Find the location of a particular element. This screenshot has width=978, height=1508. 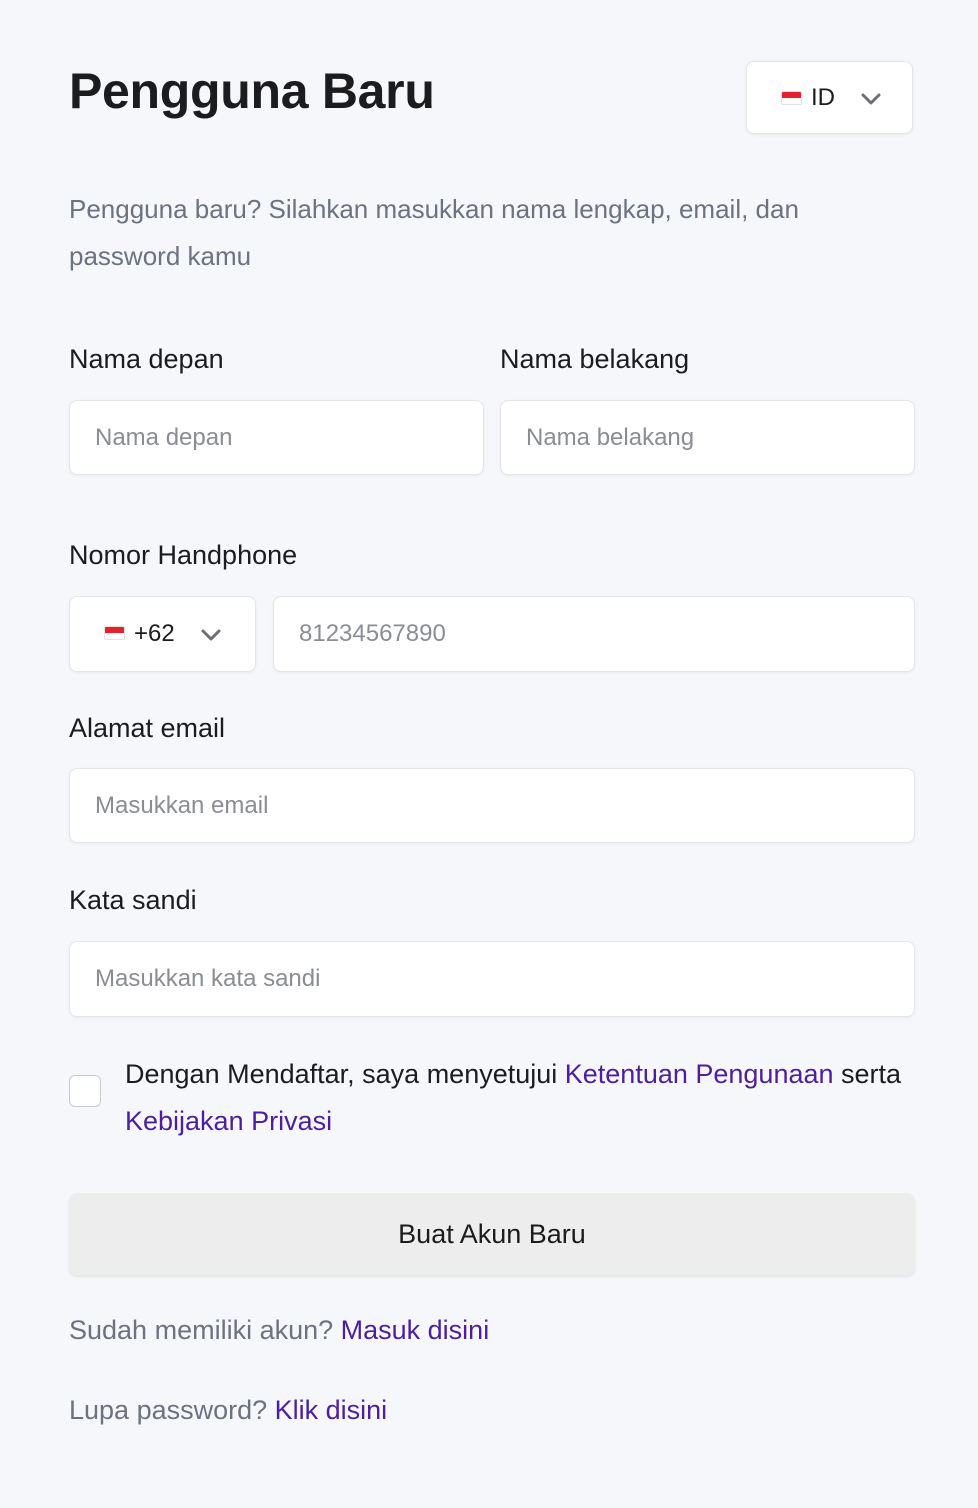

phone-input is located at coordinates (594, 634).